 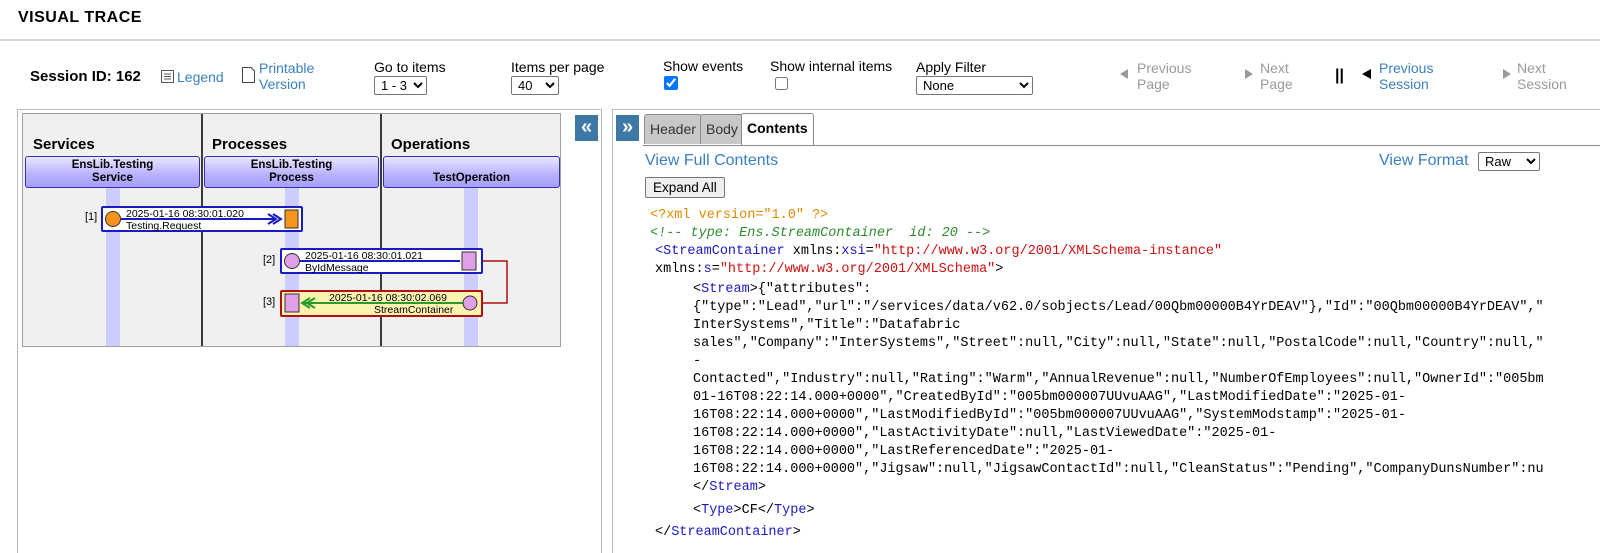 I want to click on collapse-panel-button: «, so click(x=586, y=128).